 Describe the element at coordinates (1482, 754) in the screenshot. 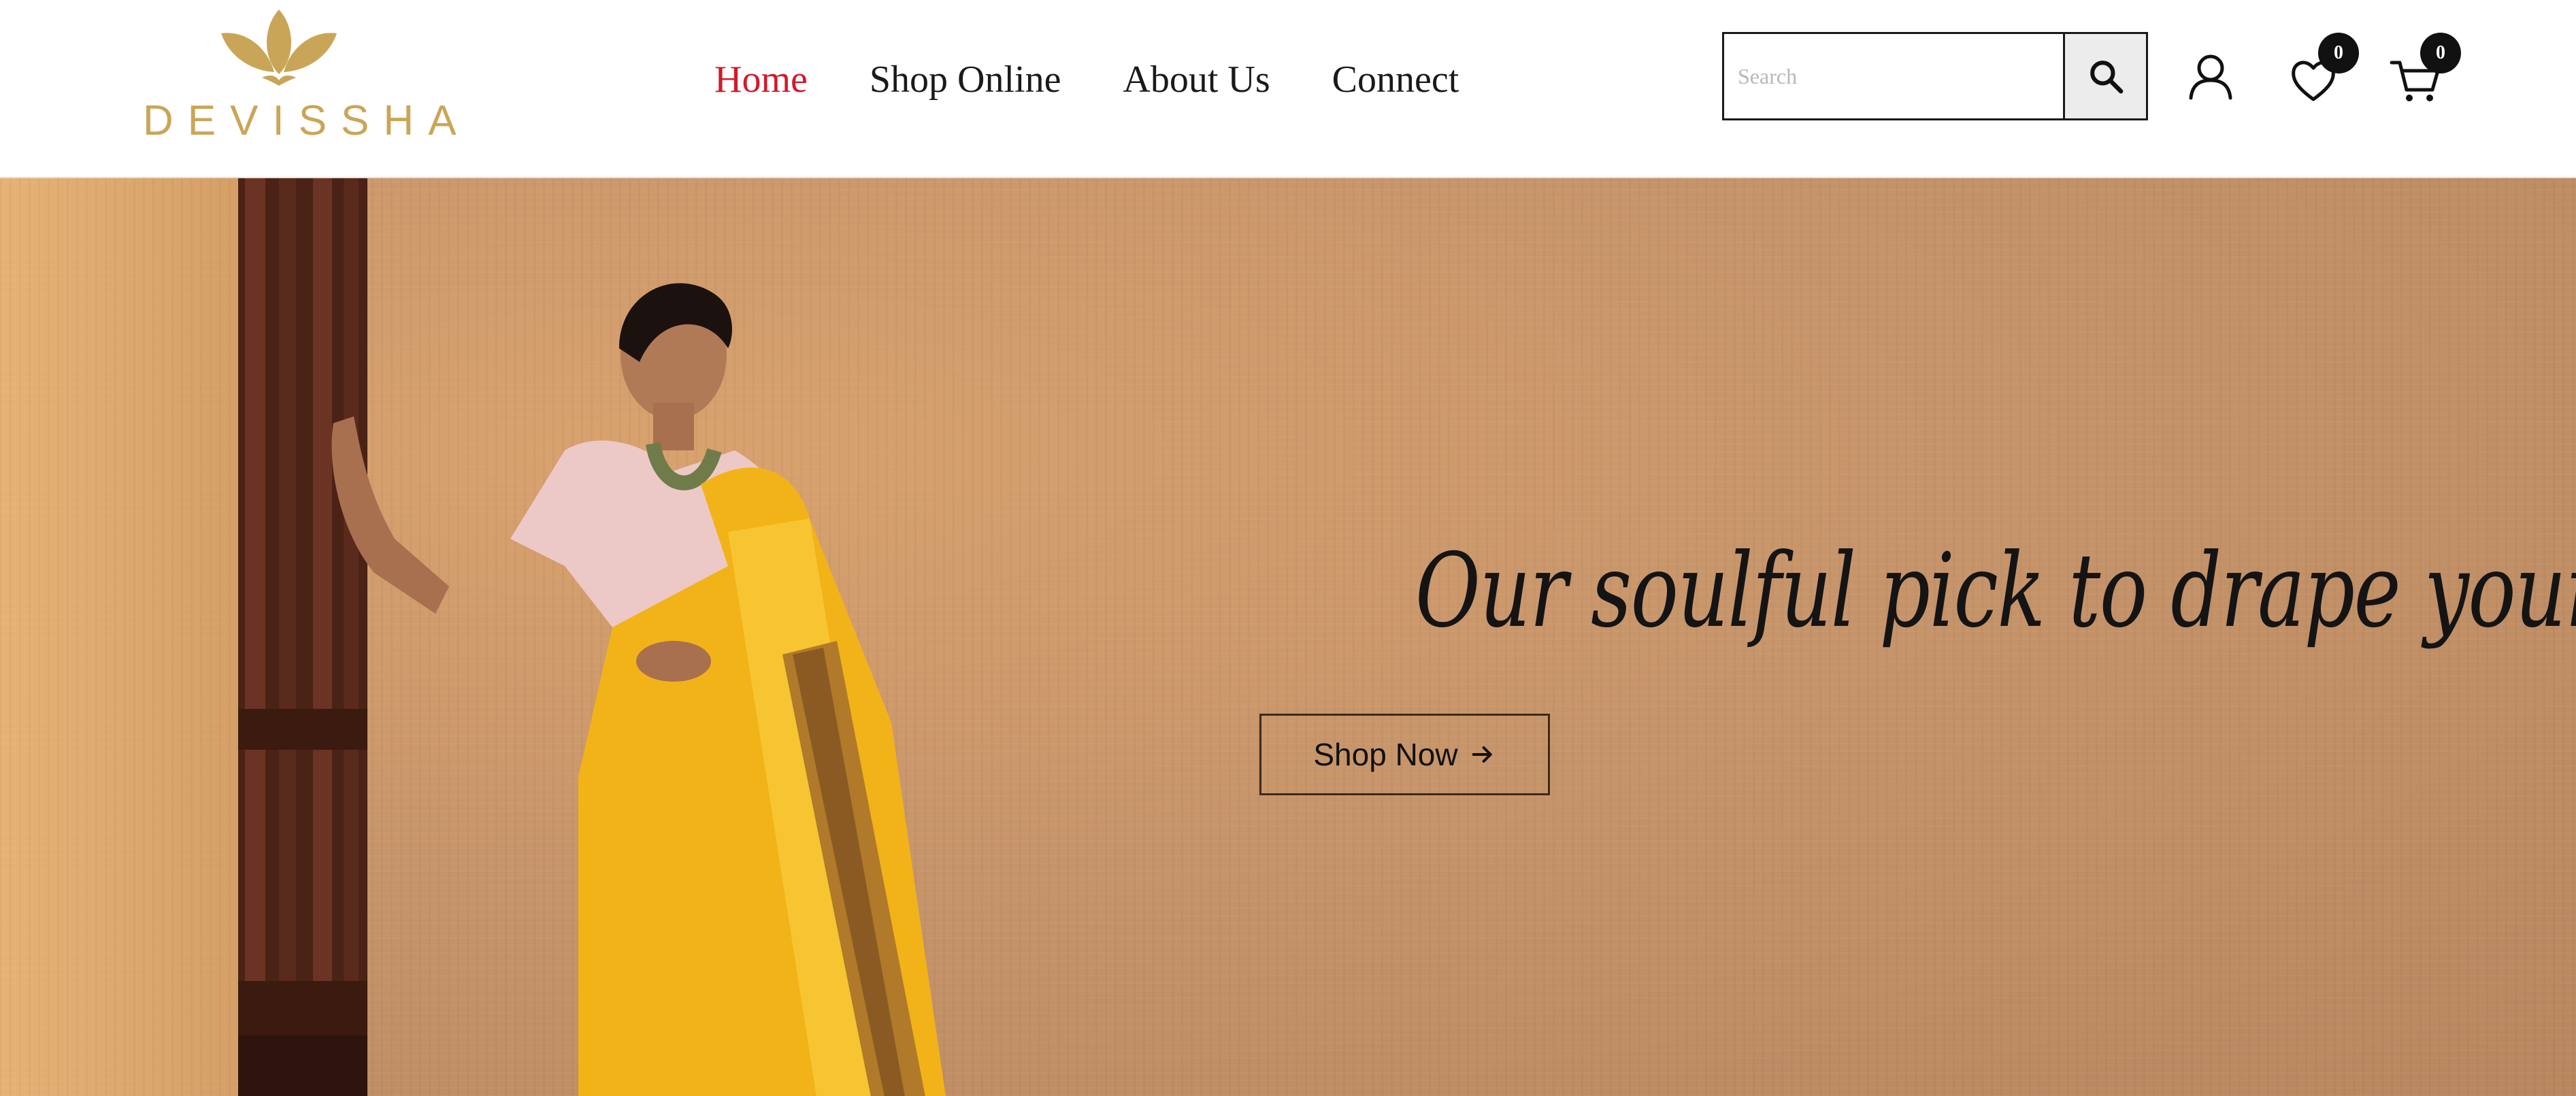

I see `arrow-right-icon` at that location.